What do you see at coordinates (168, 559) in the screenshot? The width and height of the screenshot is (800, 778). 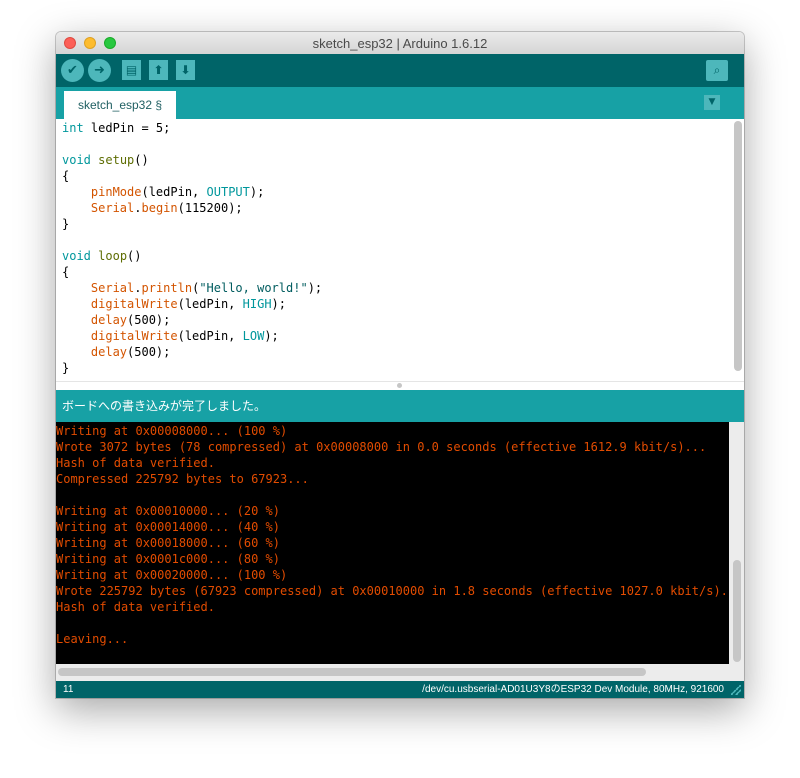 I see `console-line: Writing at 0x0001c000... (80 %)` at bounding box center [168, 559].